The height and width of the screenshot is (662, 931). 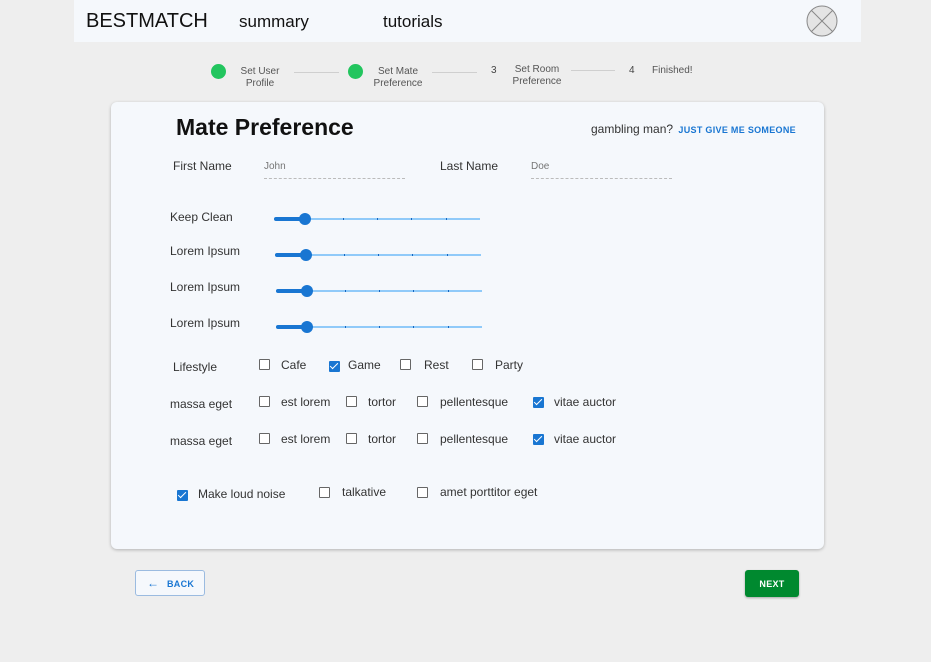 What do you see at coordinates (474, 439) in the screenshot?
I see `checkbox-label-pellentesque-2: pellentesque` at bounding box center [474, 439].